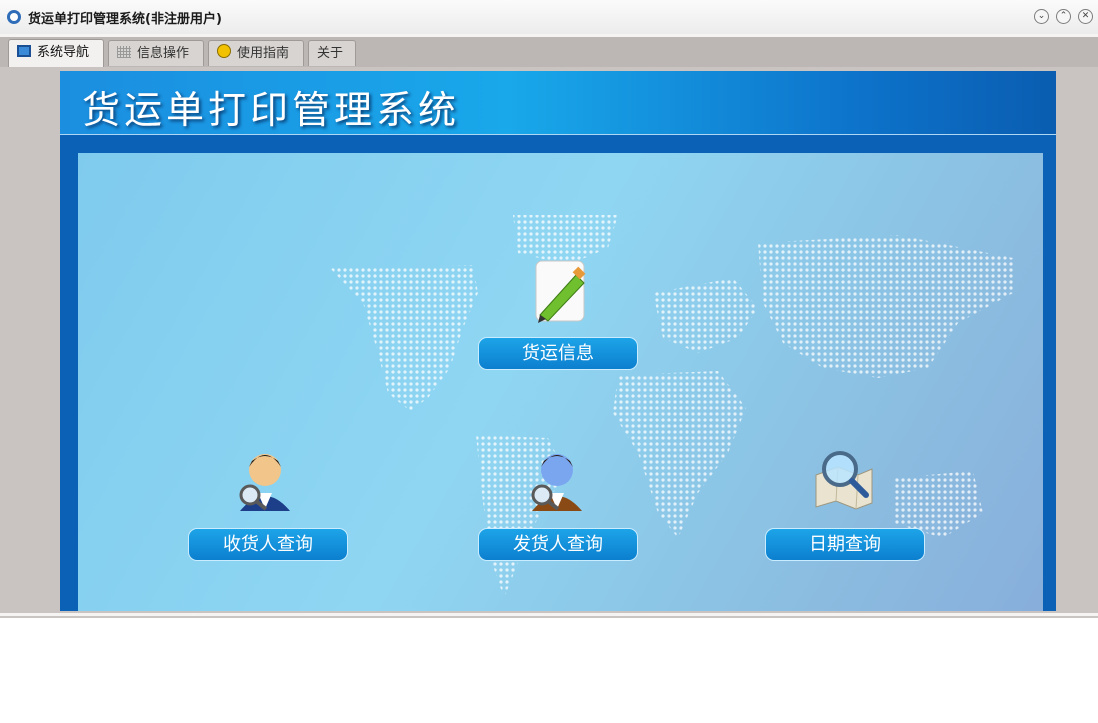  I want to click on receiver-query-button: 收货人查询, so click(268, 544).